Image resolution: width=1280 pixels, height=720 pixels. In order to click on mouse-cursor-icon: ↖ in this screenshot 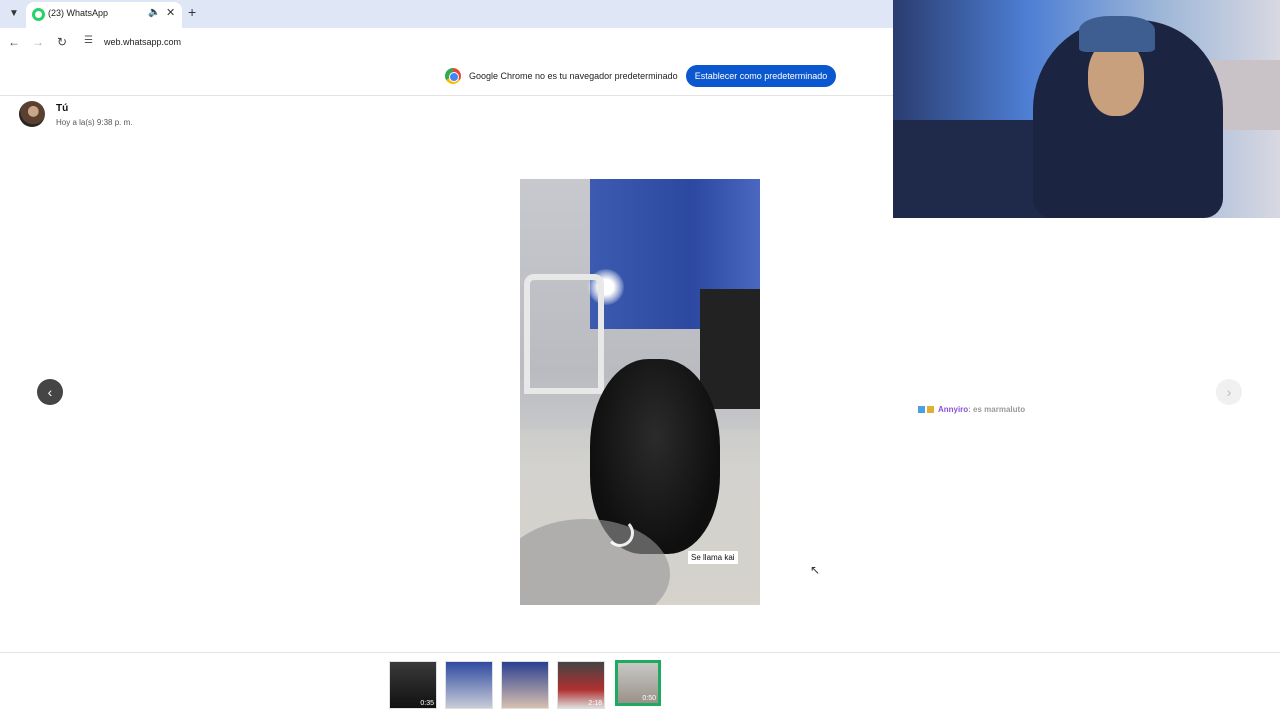, I will do `click(815, 570)`.